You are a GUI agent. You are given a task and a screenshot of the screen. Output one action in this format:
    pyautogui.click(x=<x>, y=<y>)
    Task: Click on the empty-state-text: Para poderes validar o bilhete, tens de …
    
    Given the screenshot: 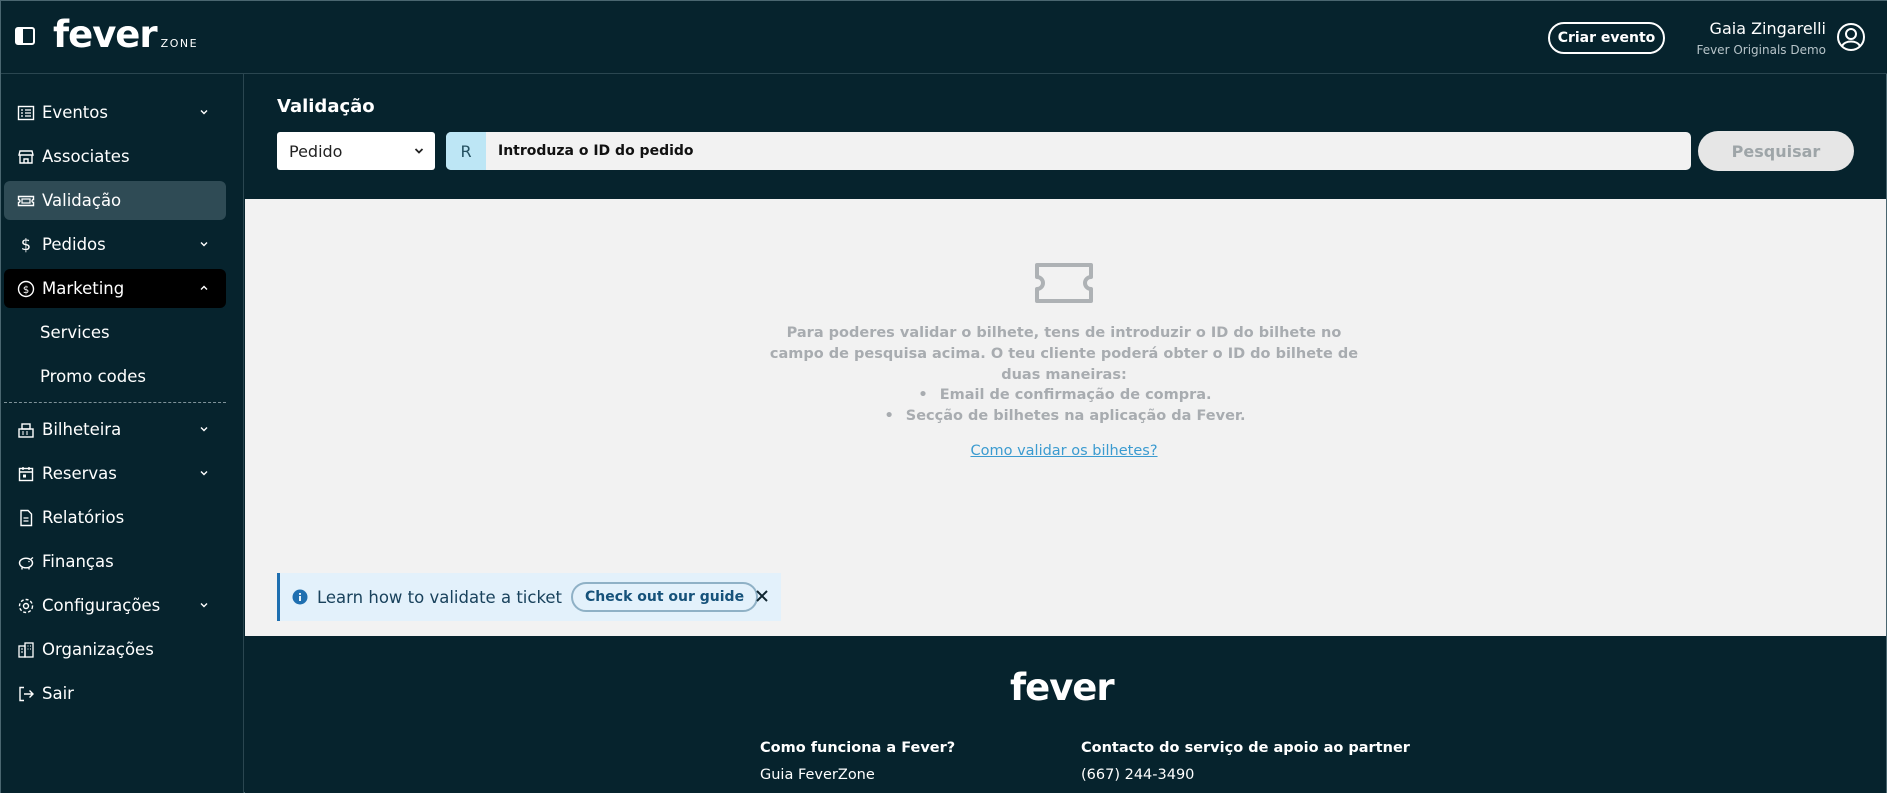 What is the action you would take?
    pyautogui.click(x=1064, y=354)
    